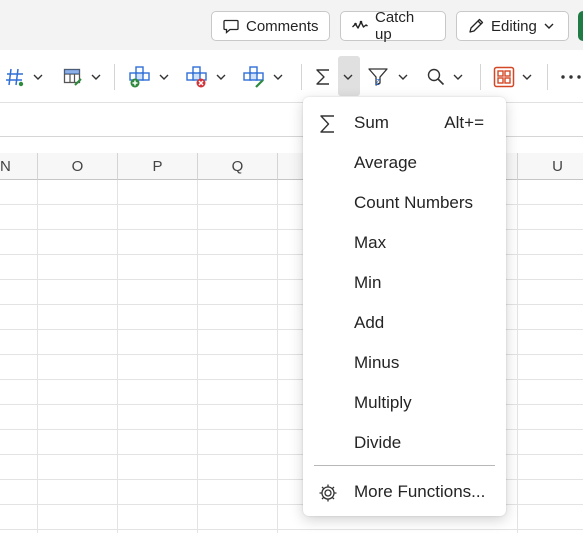 This screenshot has height=533, width=583. I want to click on more-options-button, so click(571, 77).